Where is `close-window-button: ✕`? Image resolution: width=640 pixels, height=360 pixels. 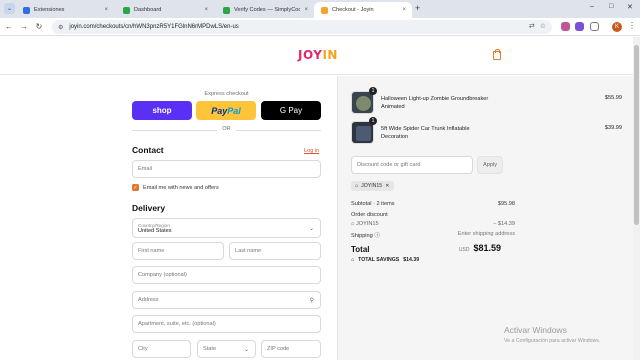 close-window-button: ✕ is located at coordinates (630, 7).